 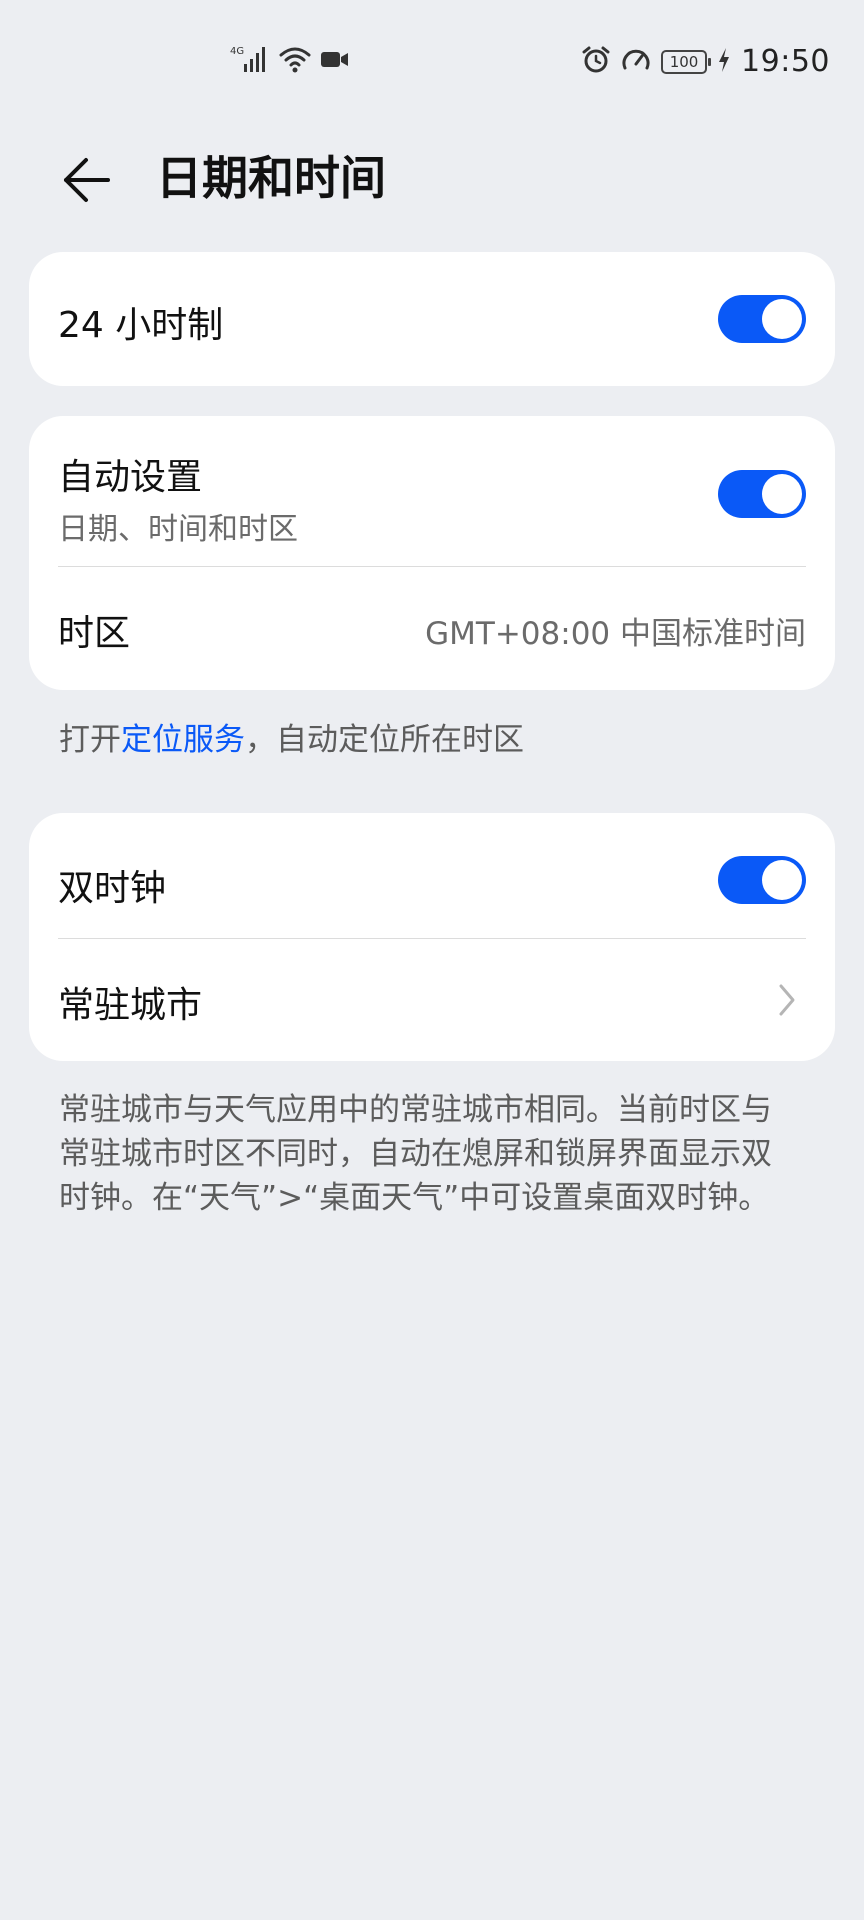 I want to click on status-left: 4G, so click(x=290, y=61).